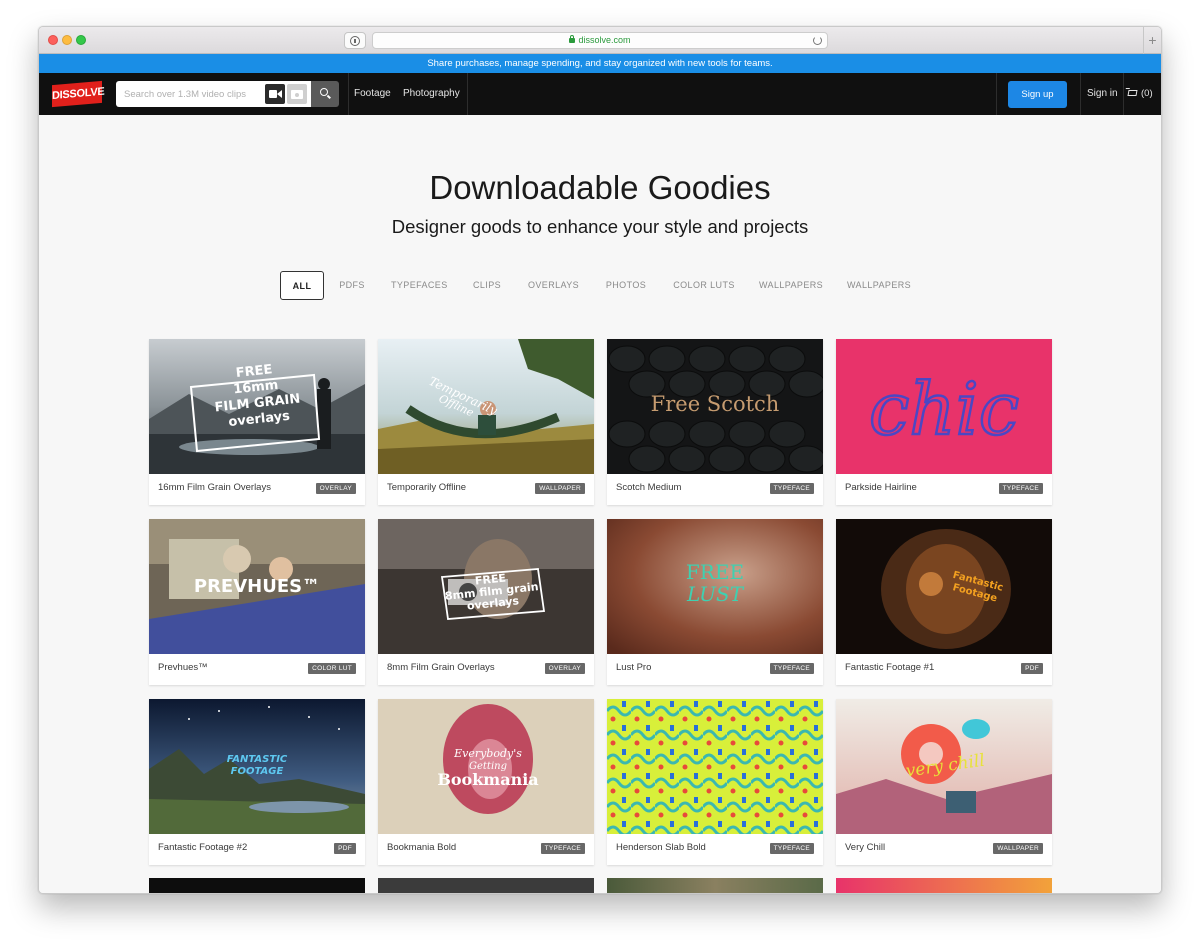 This screenshot has height=946, width=1200. What do you see at coordinates (791, 285) in the screenshot?
I see `filter-wallpapers: WALLPAPERS` at bounding box center [791, 285].